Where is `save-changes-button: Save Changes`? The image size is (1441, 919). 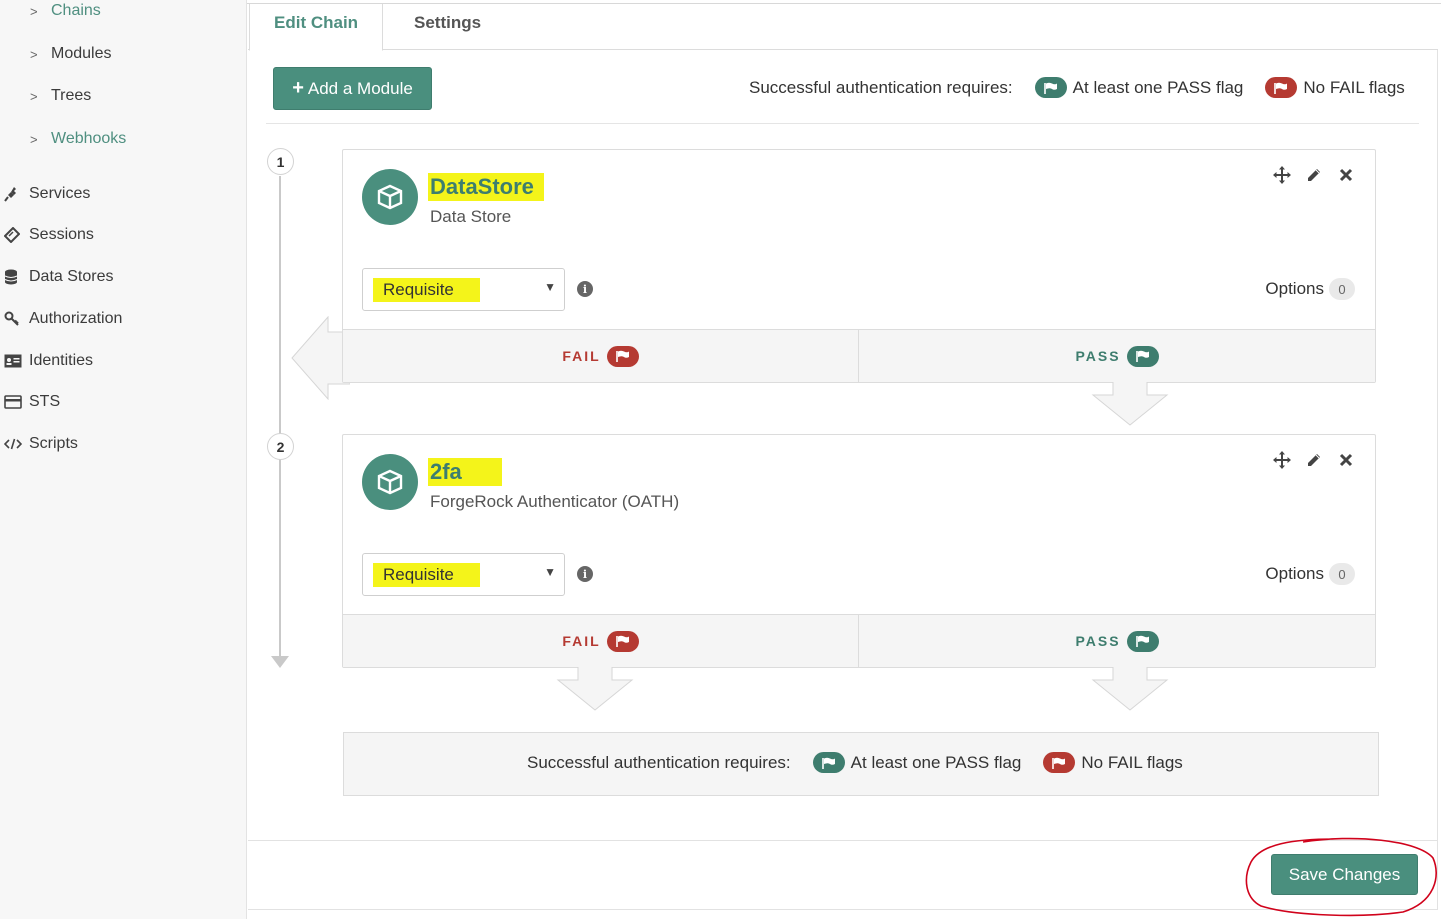
save-changes-button: Save Changes is located at coordinates (1344, 874).